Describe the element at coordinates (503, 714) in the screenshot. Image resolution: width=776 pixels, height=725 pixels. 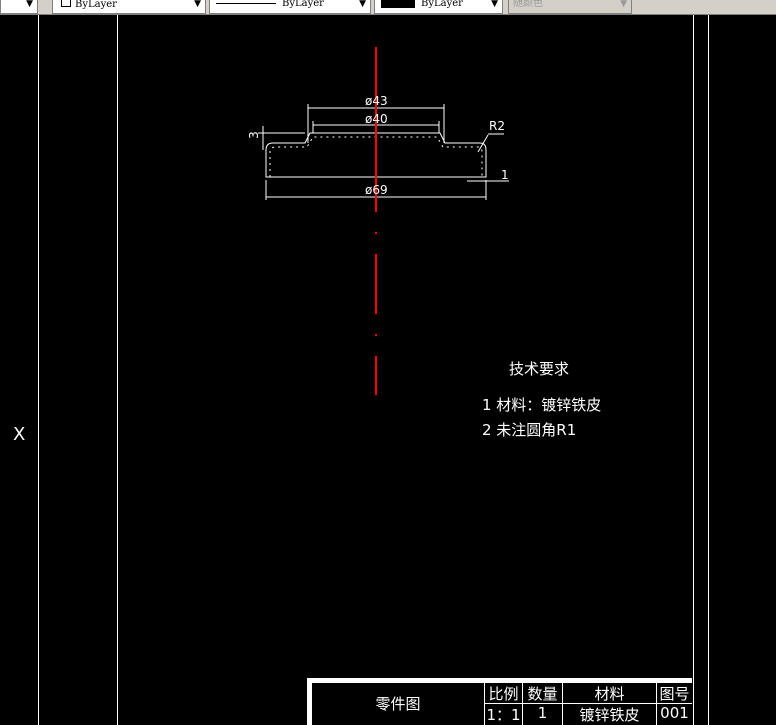
I see `value-scale: 1：1` at that location.